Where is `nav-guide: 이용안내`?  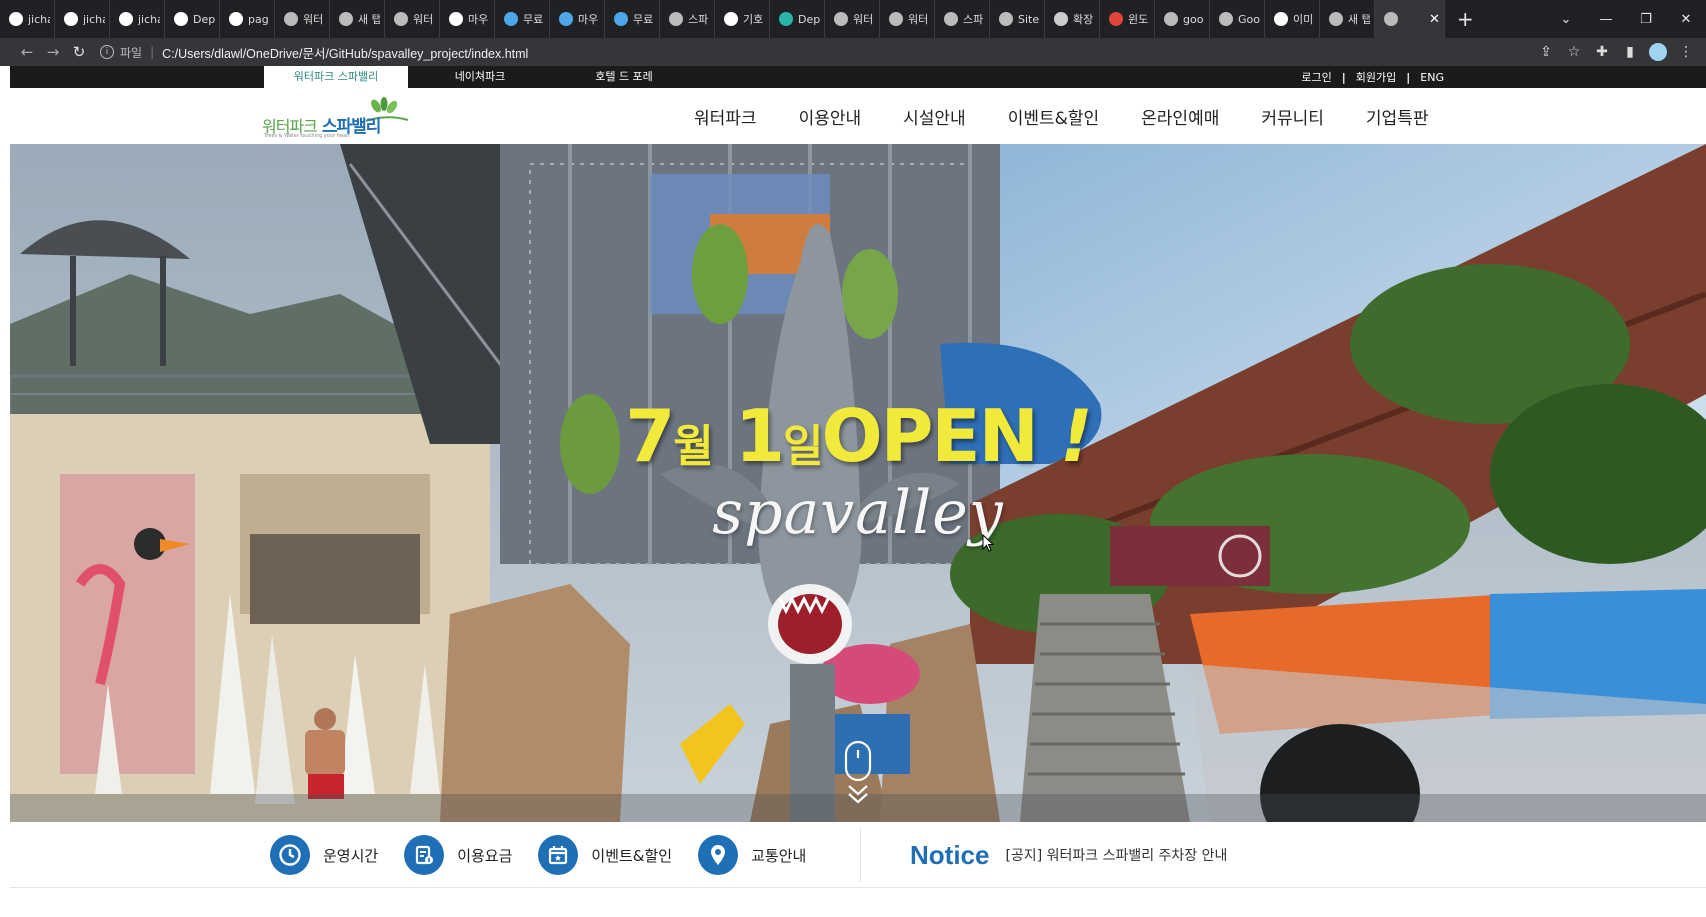
nav-guide: 이용안내 is located at coordinates (830, 116).